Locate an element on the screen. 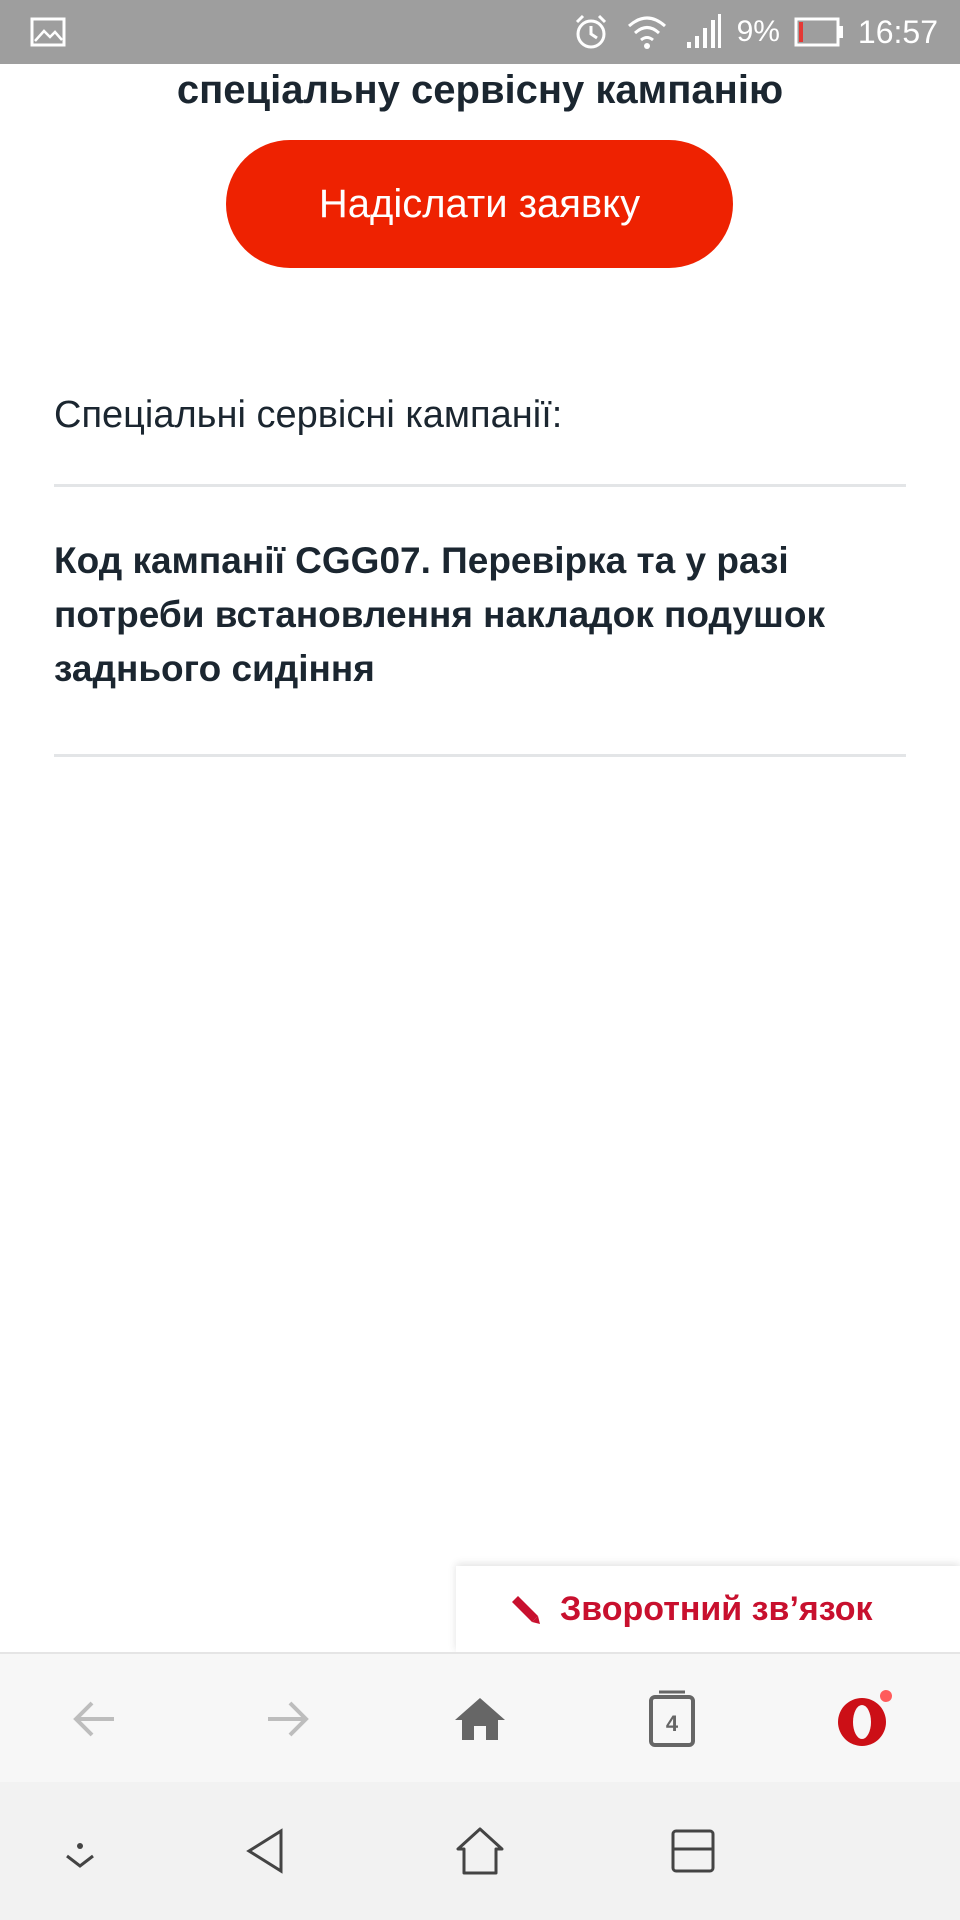 This screenshot has width=960, height=1920. back-triangle-icon is located at coordinates (264, 1851).